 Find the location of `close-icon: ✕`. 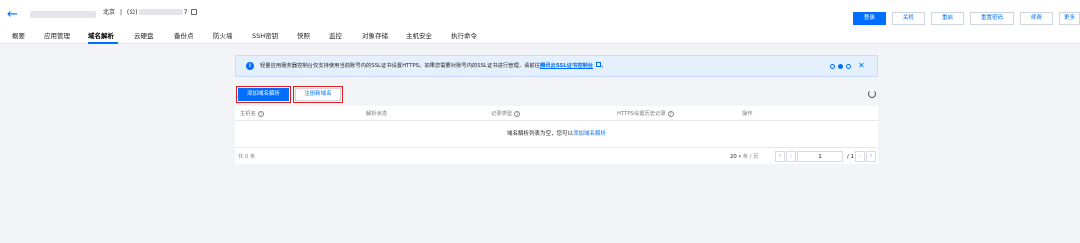

close-icon: ✕ is located at coordinates (861, 66).